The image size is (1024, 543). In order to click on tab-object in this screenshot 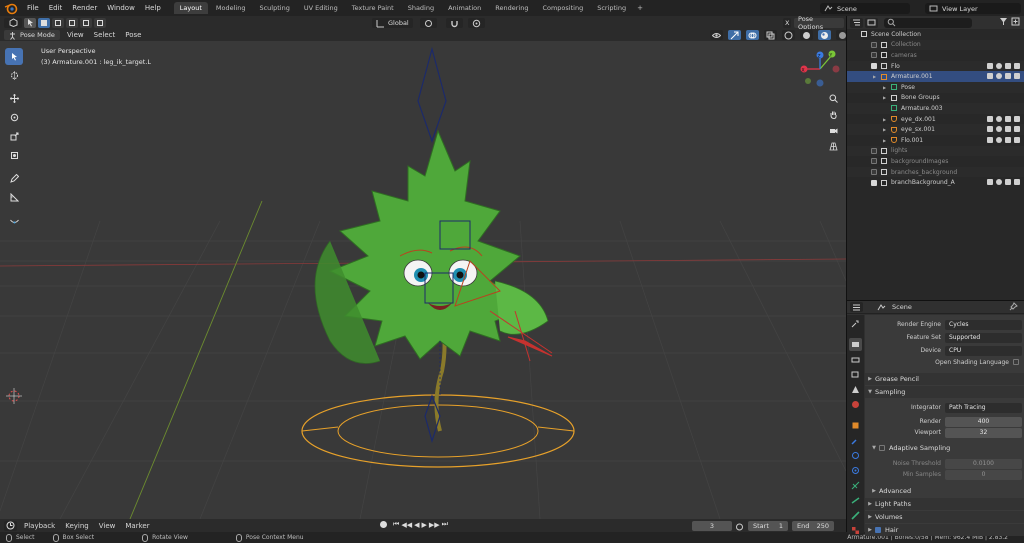, I will do `click(855, 425)`.